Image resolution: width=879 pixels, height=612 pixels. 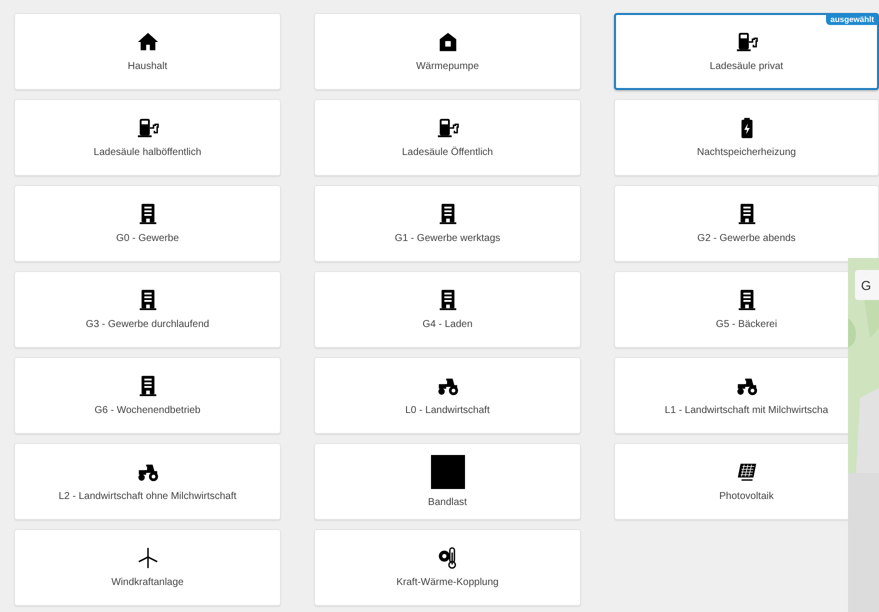 I want to click on load-profile-card: Wärmepumpe, so click(x=447, y=51).